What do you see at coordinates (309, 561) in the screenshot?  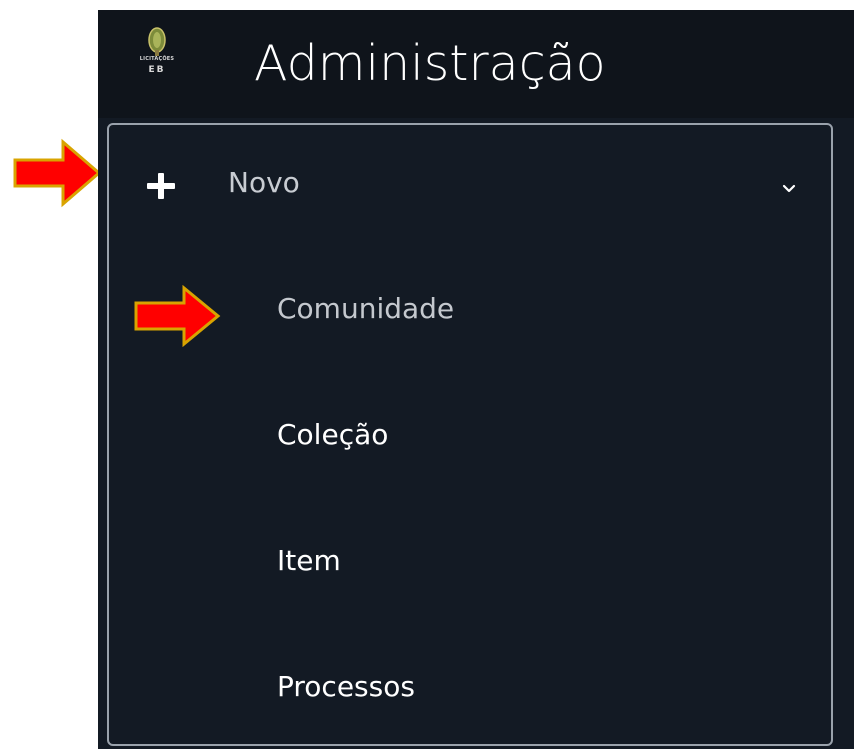 I see `menu-item-item: Item` at bounding box center [309, 561].